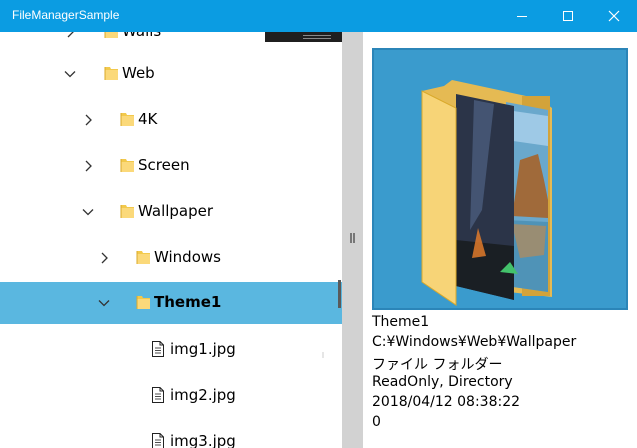  I want to click on detail-name: Theme1, so click(401, 322).